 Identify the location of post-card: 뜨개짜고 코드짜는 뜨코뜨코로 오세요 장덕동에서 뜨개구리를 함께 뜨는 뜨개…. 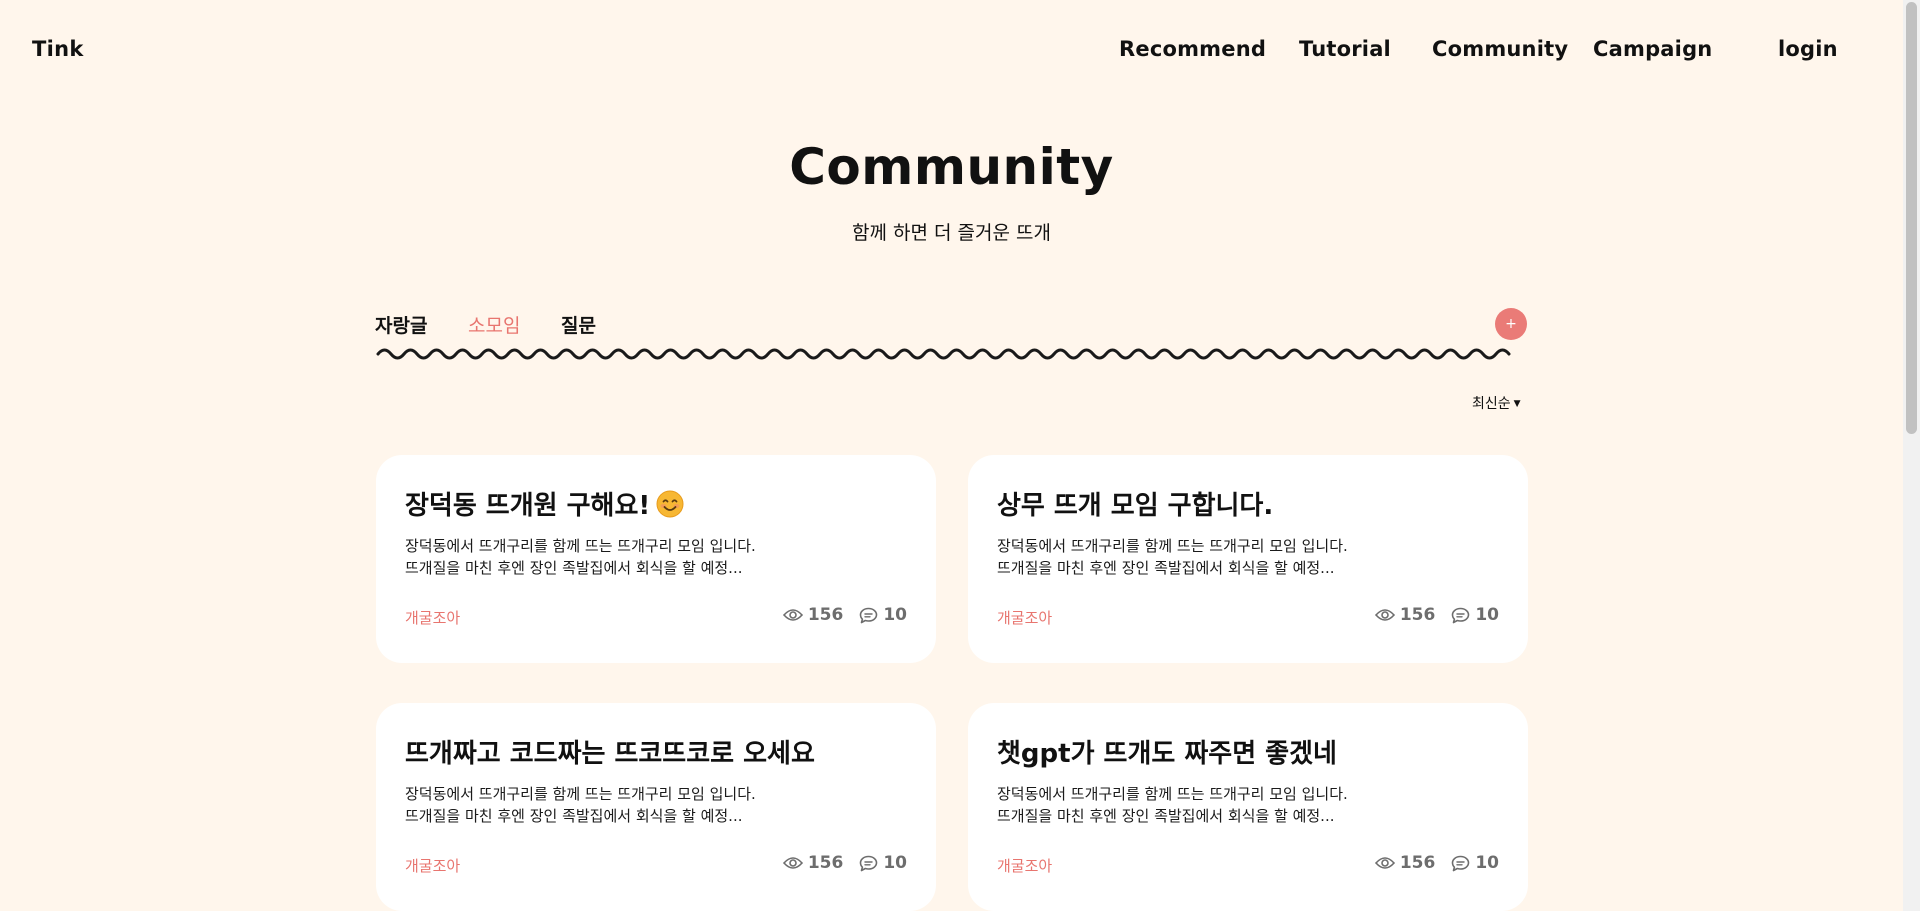
(656, 807).